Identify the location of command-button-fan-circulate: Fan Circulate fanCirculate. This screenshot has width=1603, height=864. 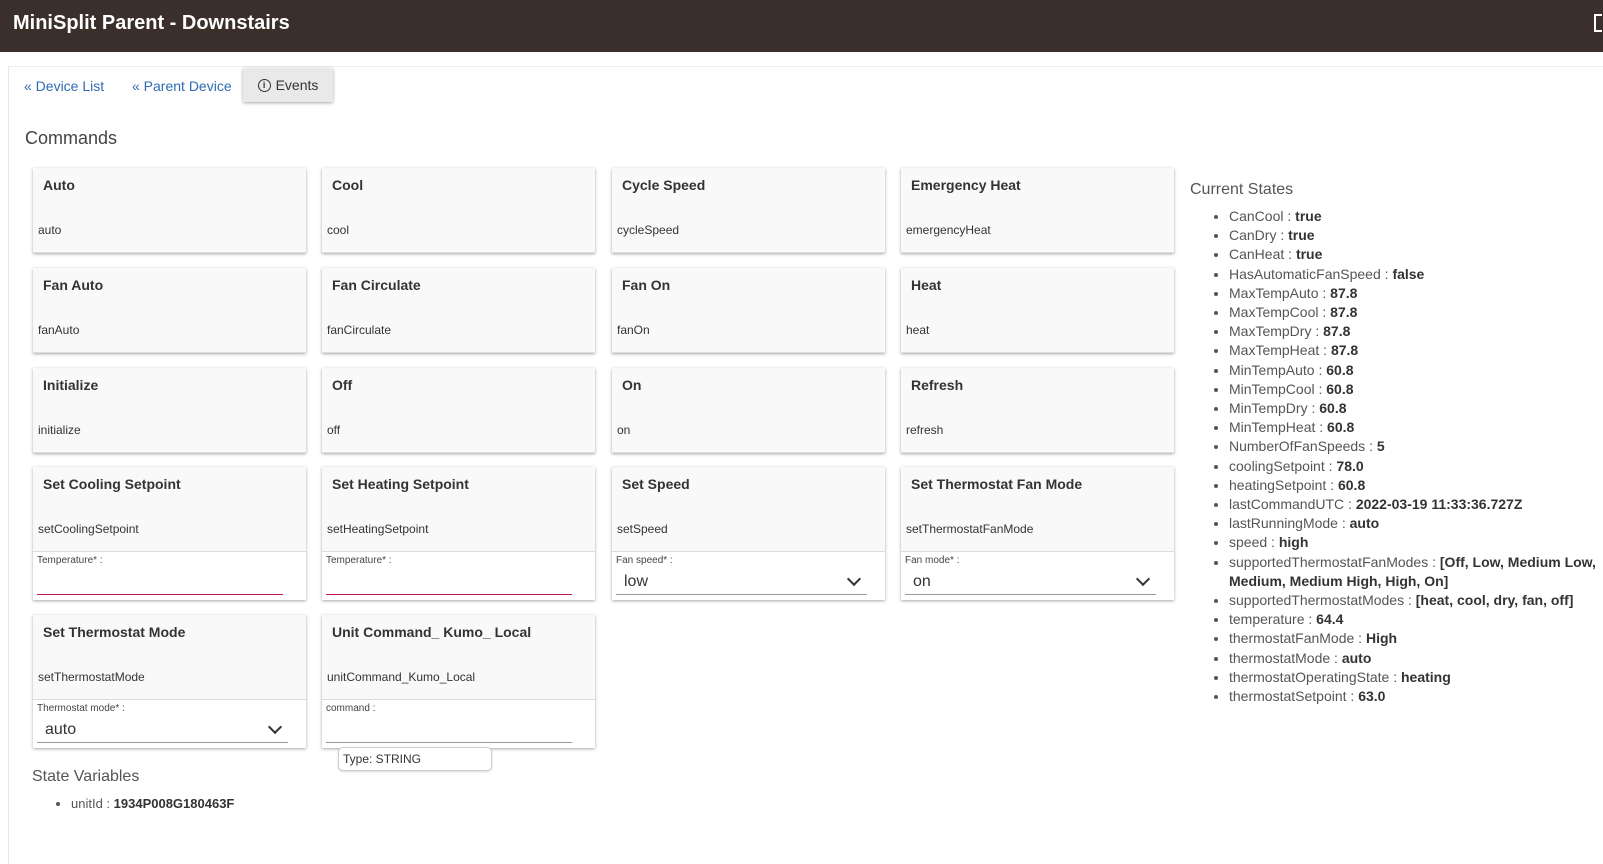
(458, 310).